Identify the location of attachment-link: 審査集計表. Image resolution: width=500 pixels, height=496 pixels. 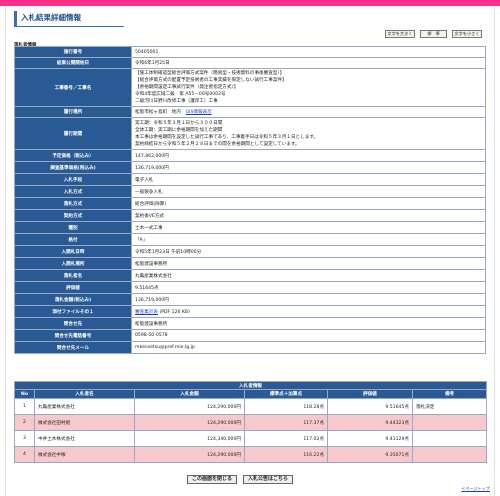
(146, 312).